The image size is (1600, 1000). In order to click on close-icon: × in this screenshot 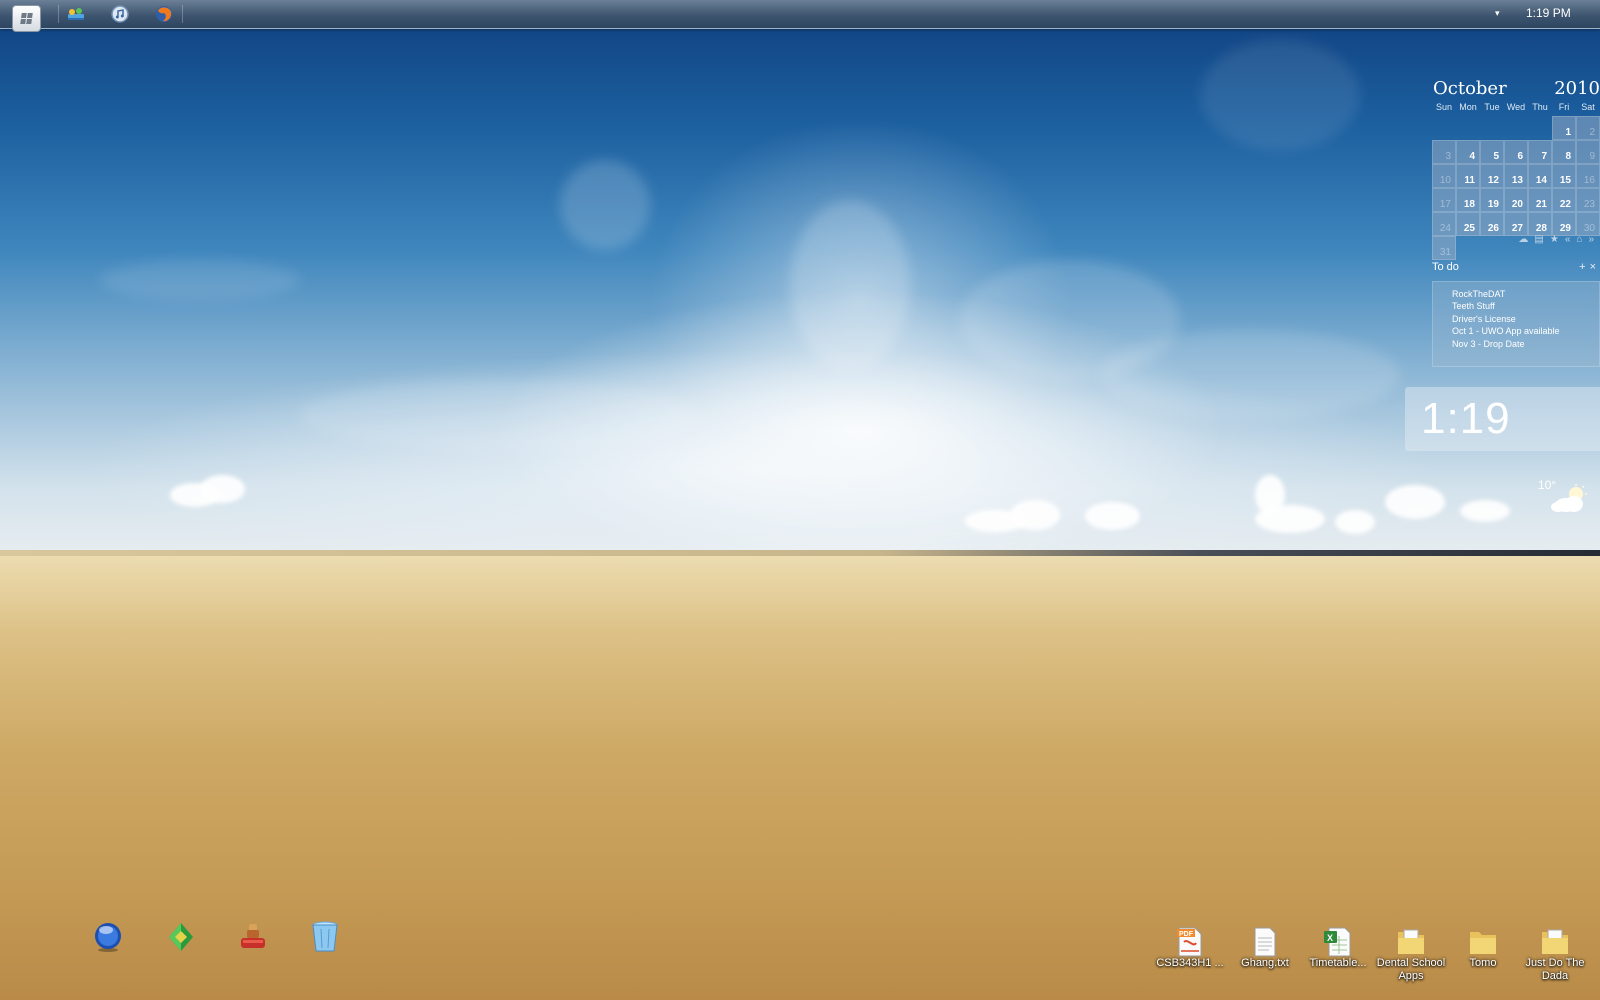, I will do `click(1595, 267)`.